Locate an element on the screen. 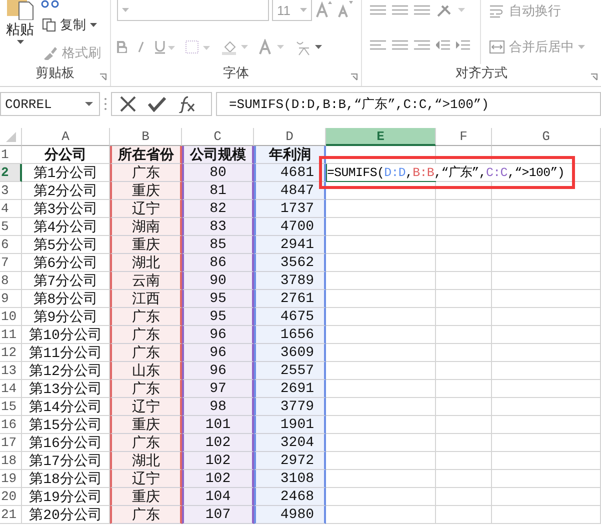  name-box: CORREL is located at coordinates (50, 104).